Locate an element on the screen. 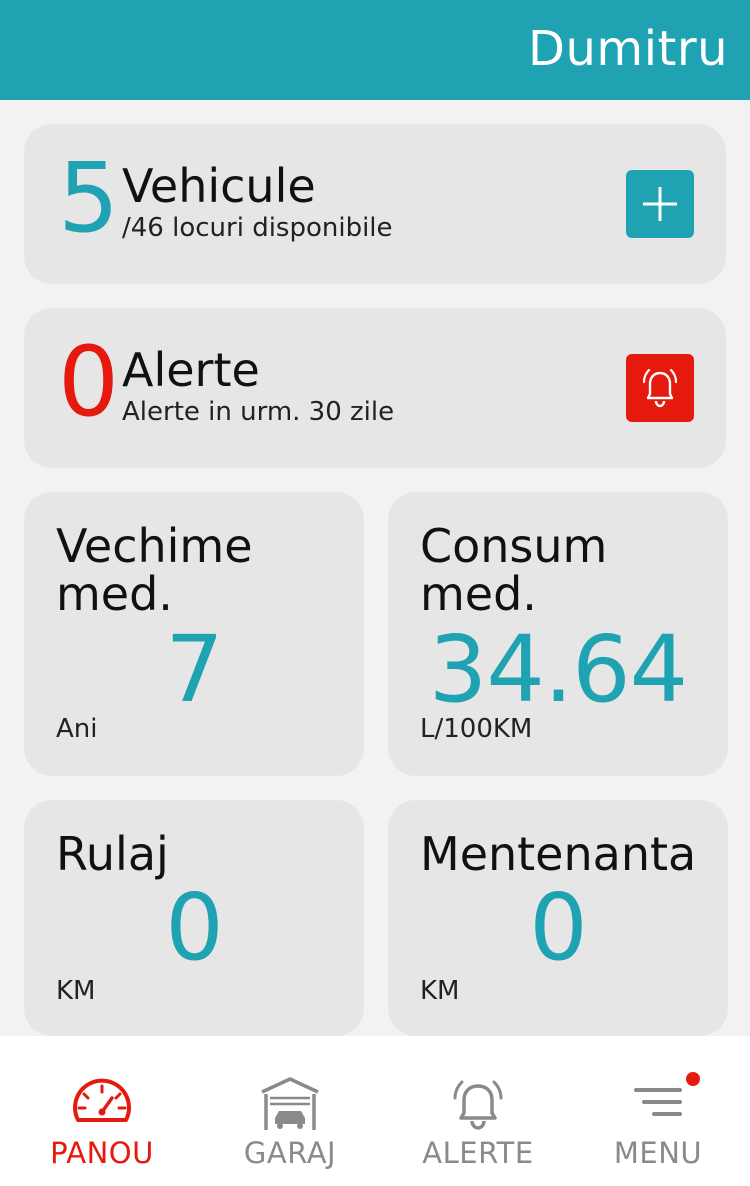 This screenshot has width=750, height=1186. average-consumption-card: Consum med. 34.64 L/100KM is located at coordinates (558, 634).